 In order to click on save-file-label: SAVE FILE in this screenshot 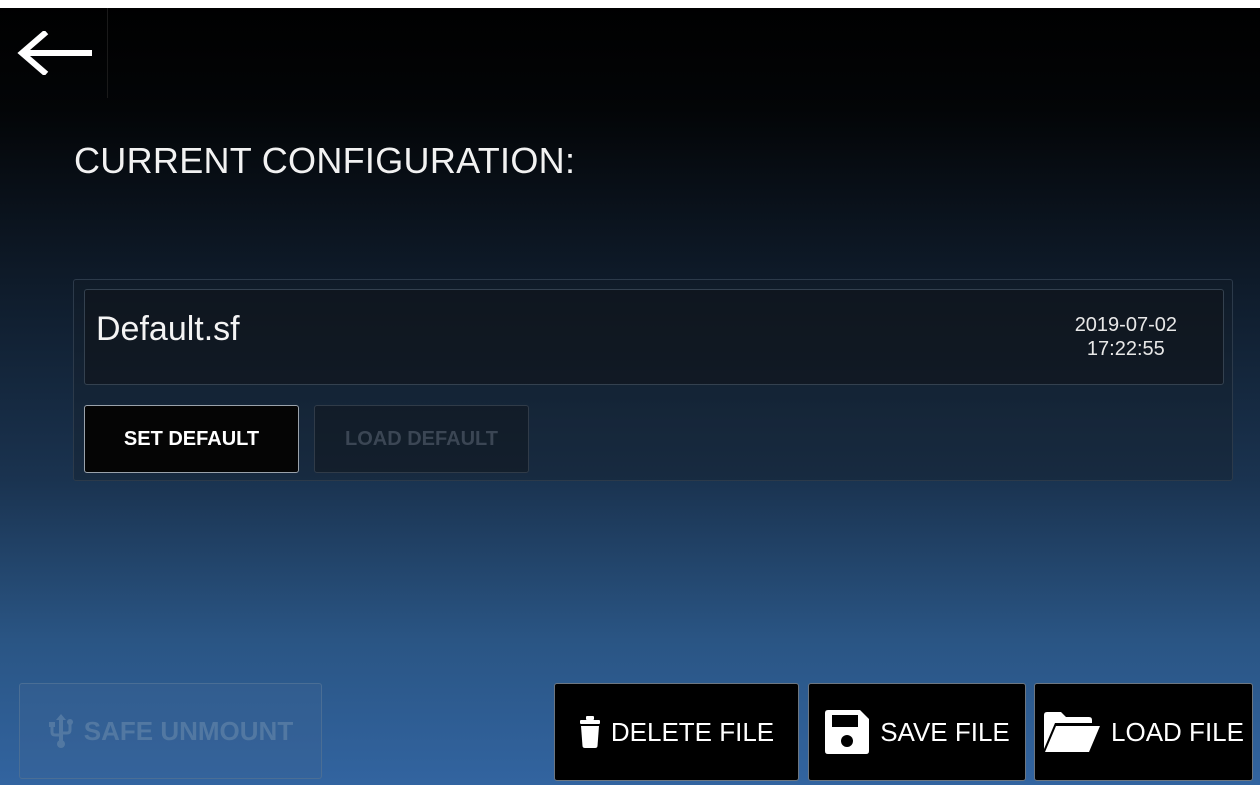, I will do `click(945, 731)`.